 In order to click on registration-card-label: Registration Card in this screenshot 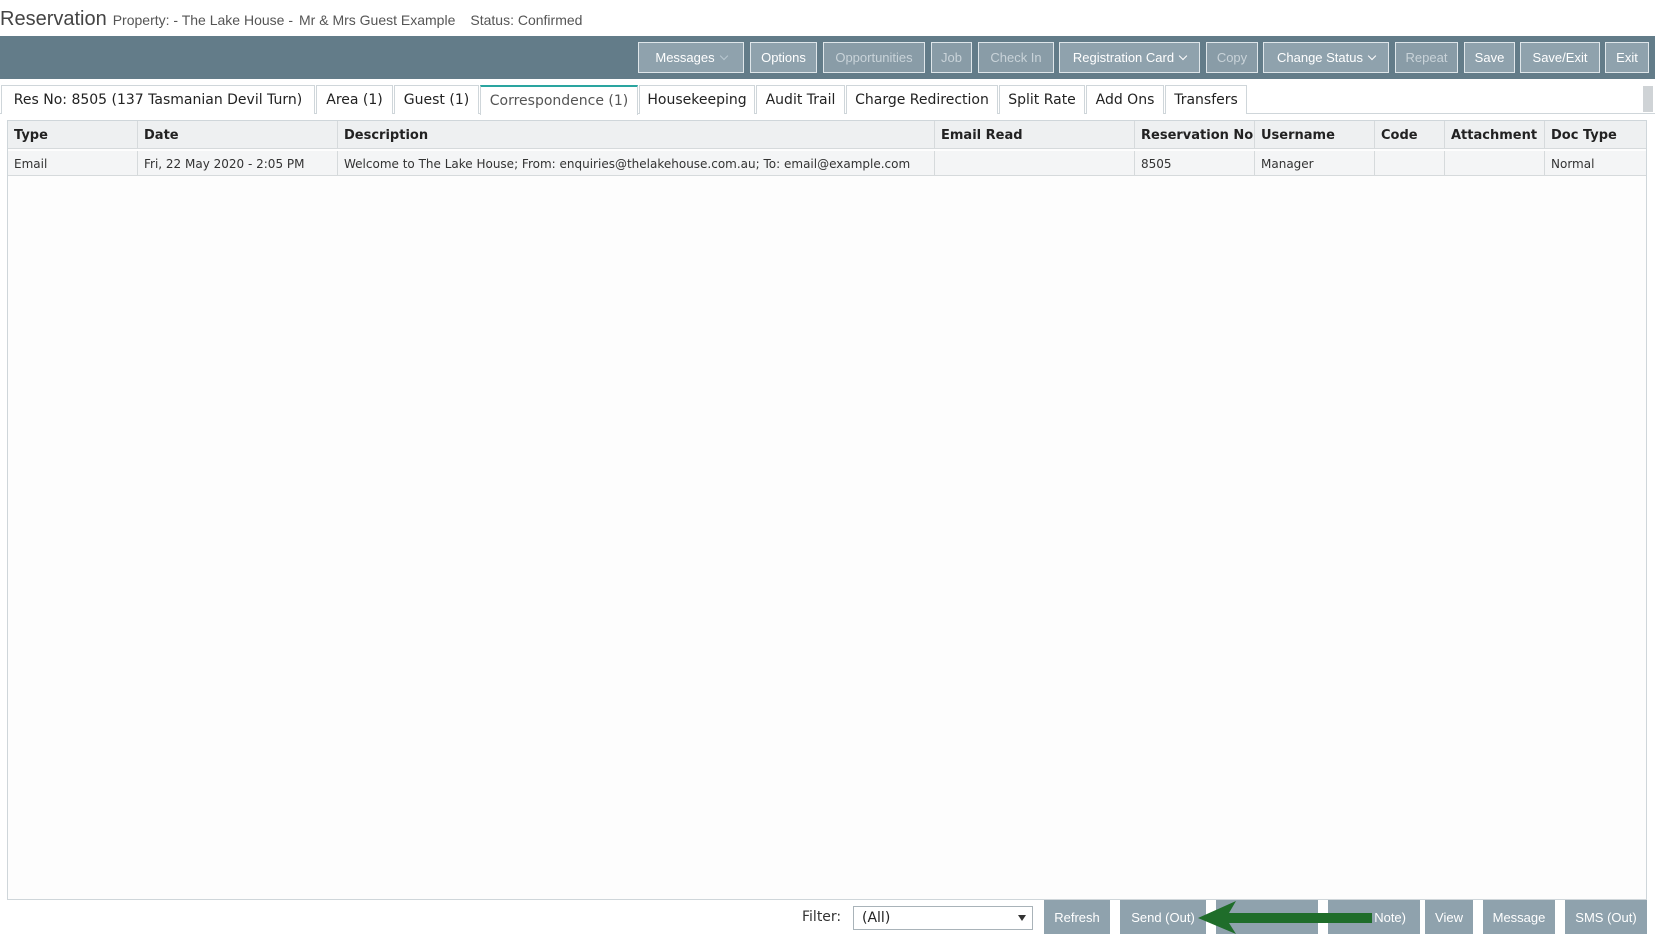, I will do `click(1123, 57)`.